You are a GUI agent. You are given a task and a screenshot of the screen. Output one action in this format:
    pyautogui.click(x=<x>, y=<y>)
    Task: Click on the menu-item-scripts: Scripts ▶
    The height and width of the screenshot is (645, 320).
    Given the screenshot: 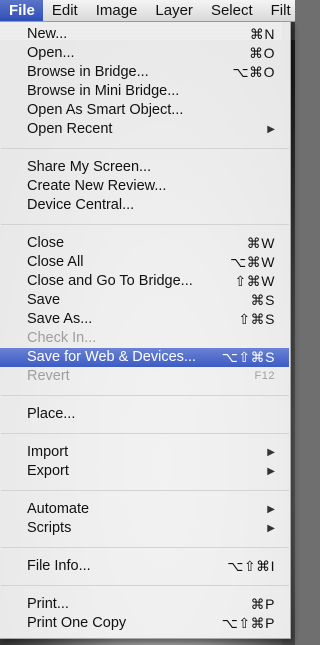 What is the action you would take?
    pyautogui.click(x=144, y=528)
    